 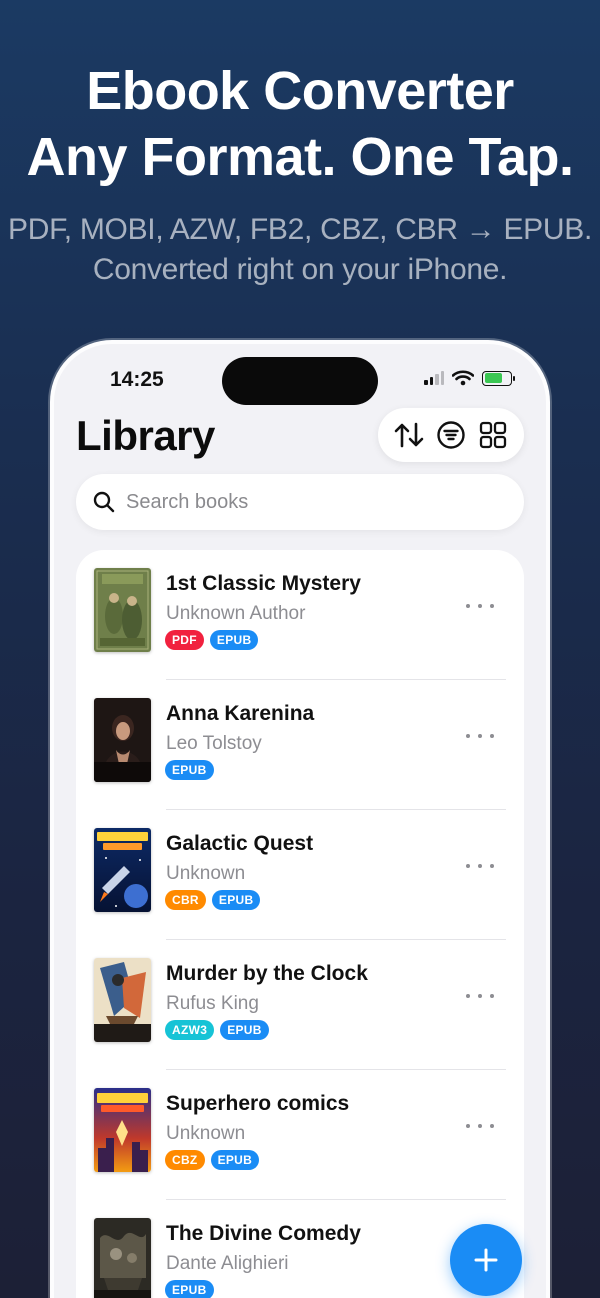 I want to click on hero-title-line1: Ebook Converter, so click(x=300, y=91).